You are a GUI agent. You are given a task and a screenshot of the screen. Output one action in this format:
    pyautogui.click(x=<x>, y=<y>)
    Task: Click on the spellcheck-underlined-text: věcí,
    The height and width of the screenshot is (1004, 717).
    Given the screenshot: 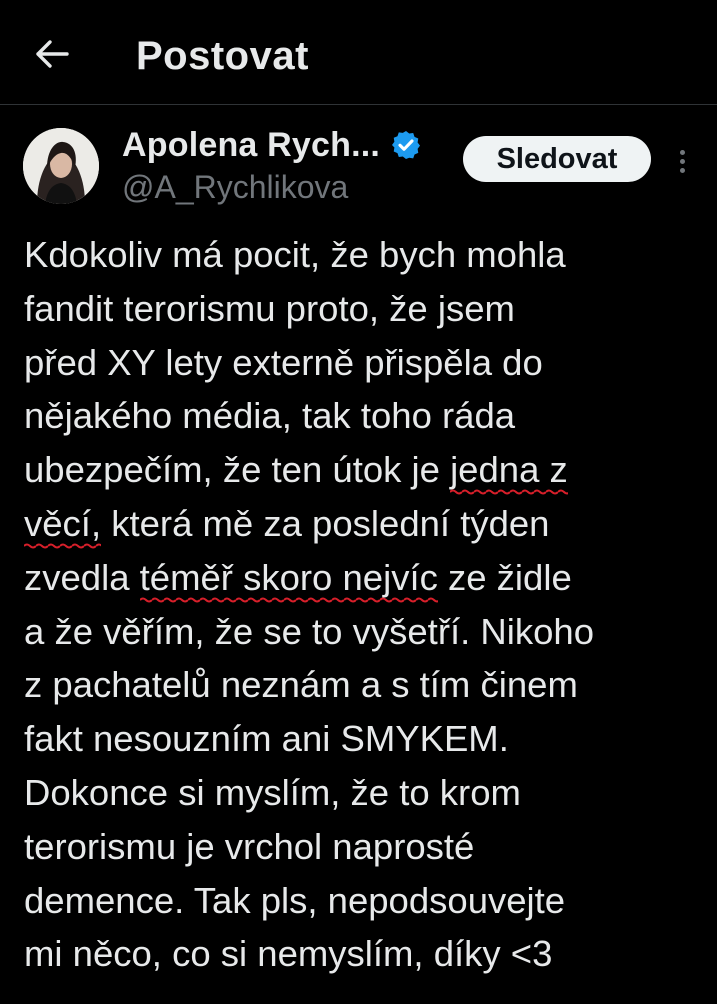 What is the action you would take?
    pyautogui.click(x=63, y=523)
    